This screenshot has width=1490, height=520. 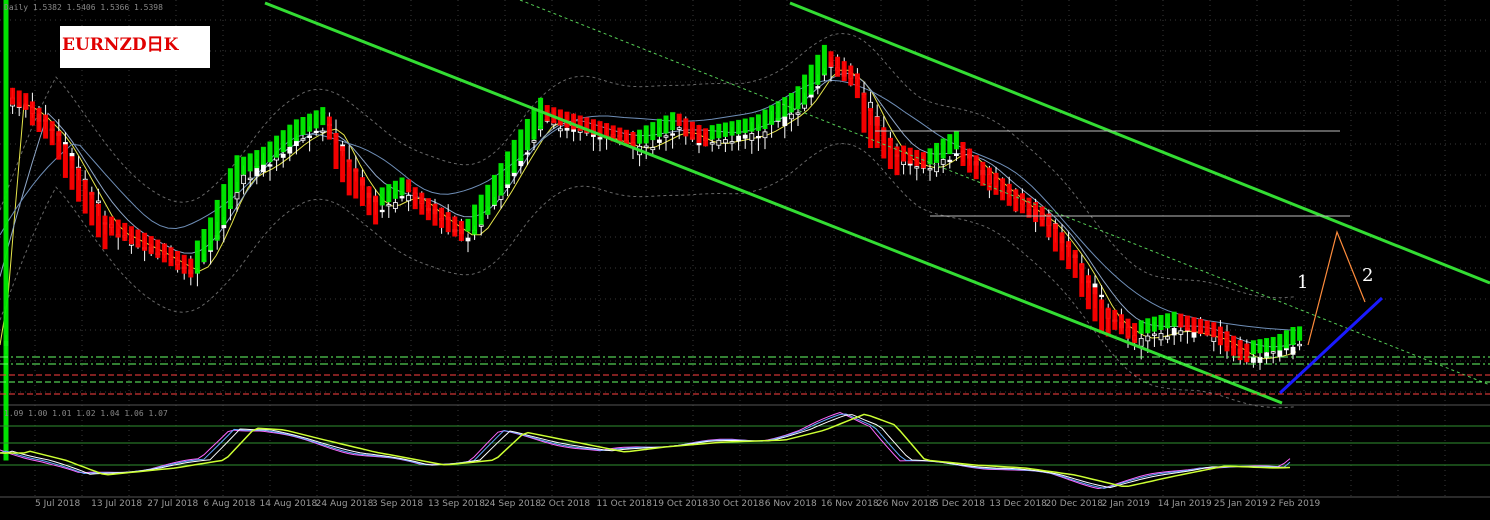 I want to click on date-tick: 14 Aug 2018, so click(x=288, y=504).